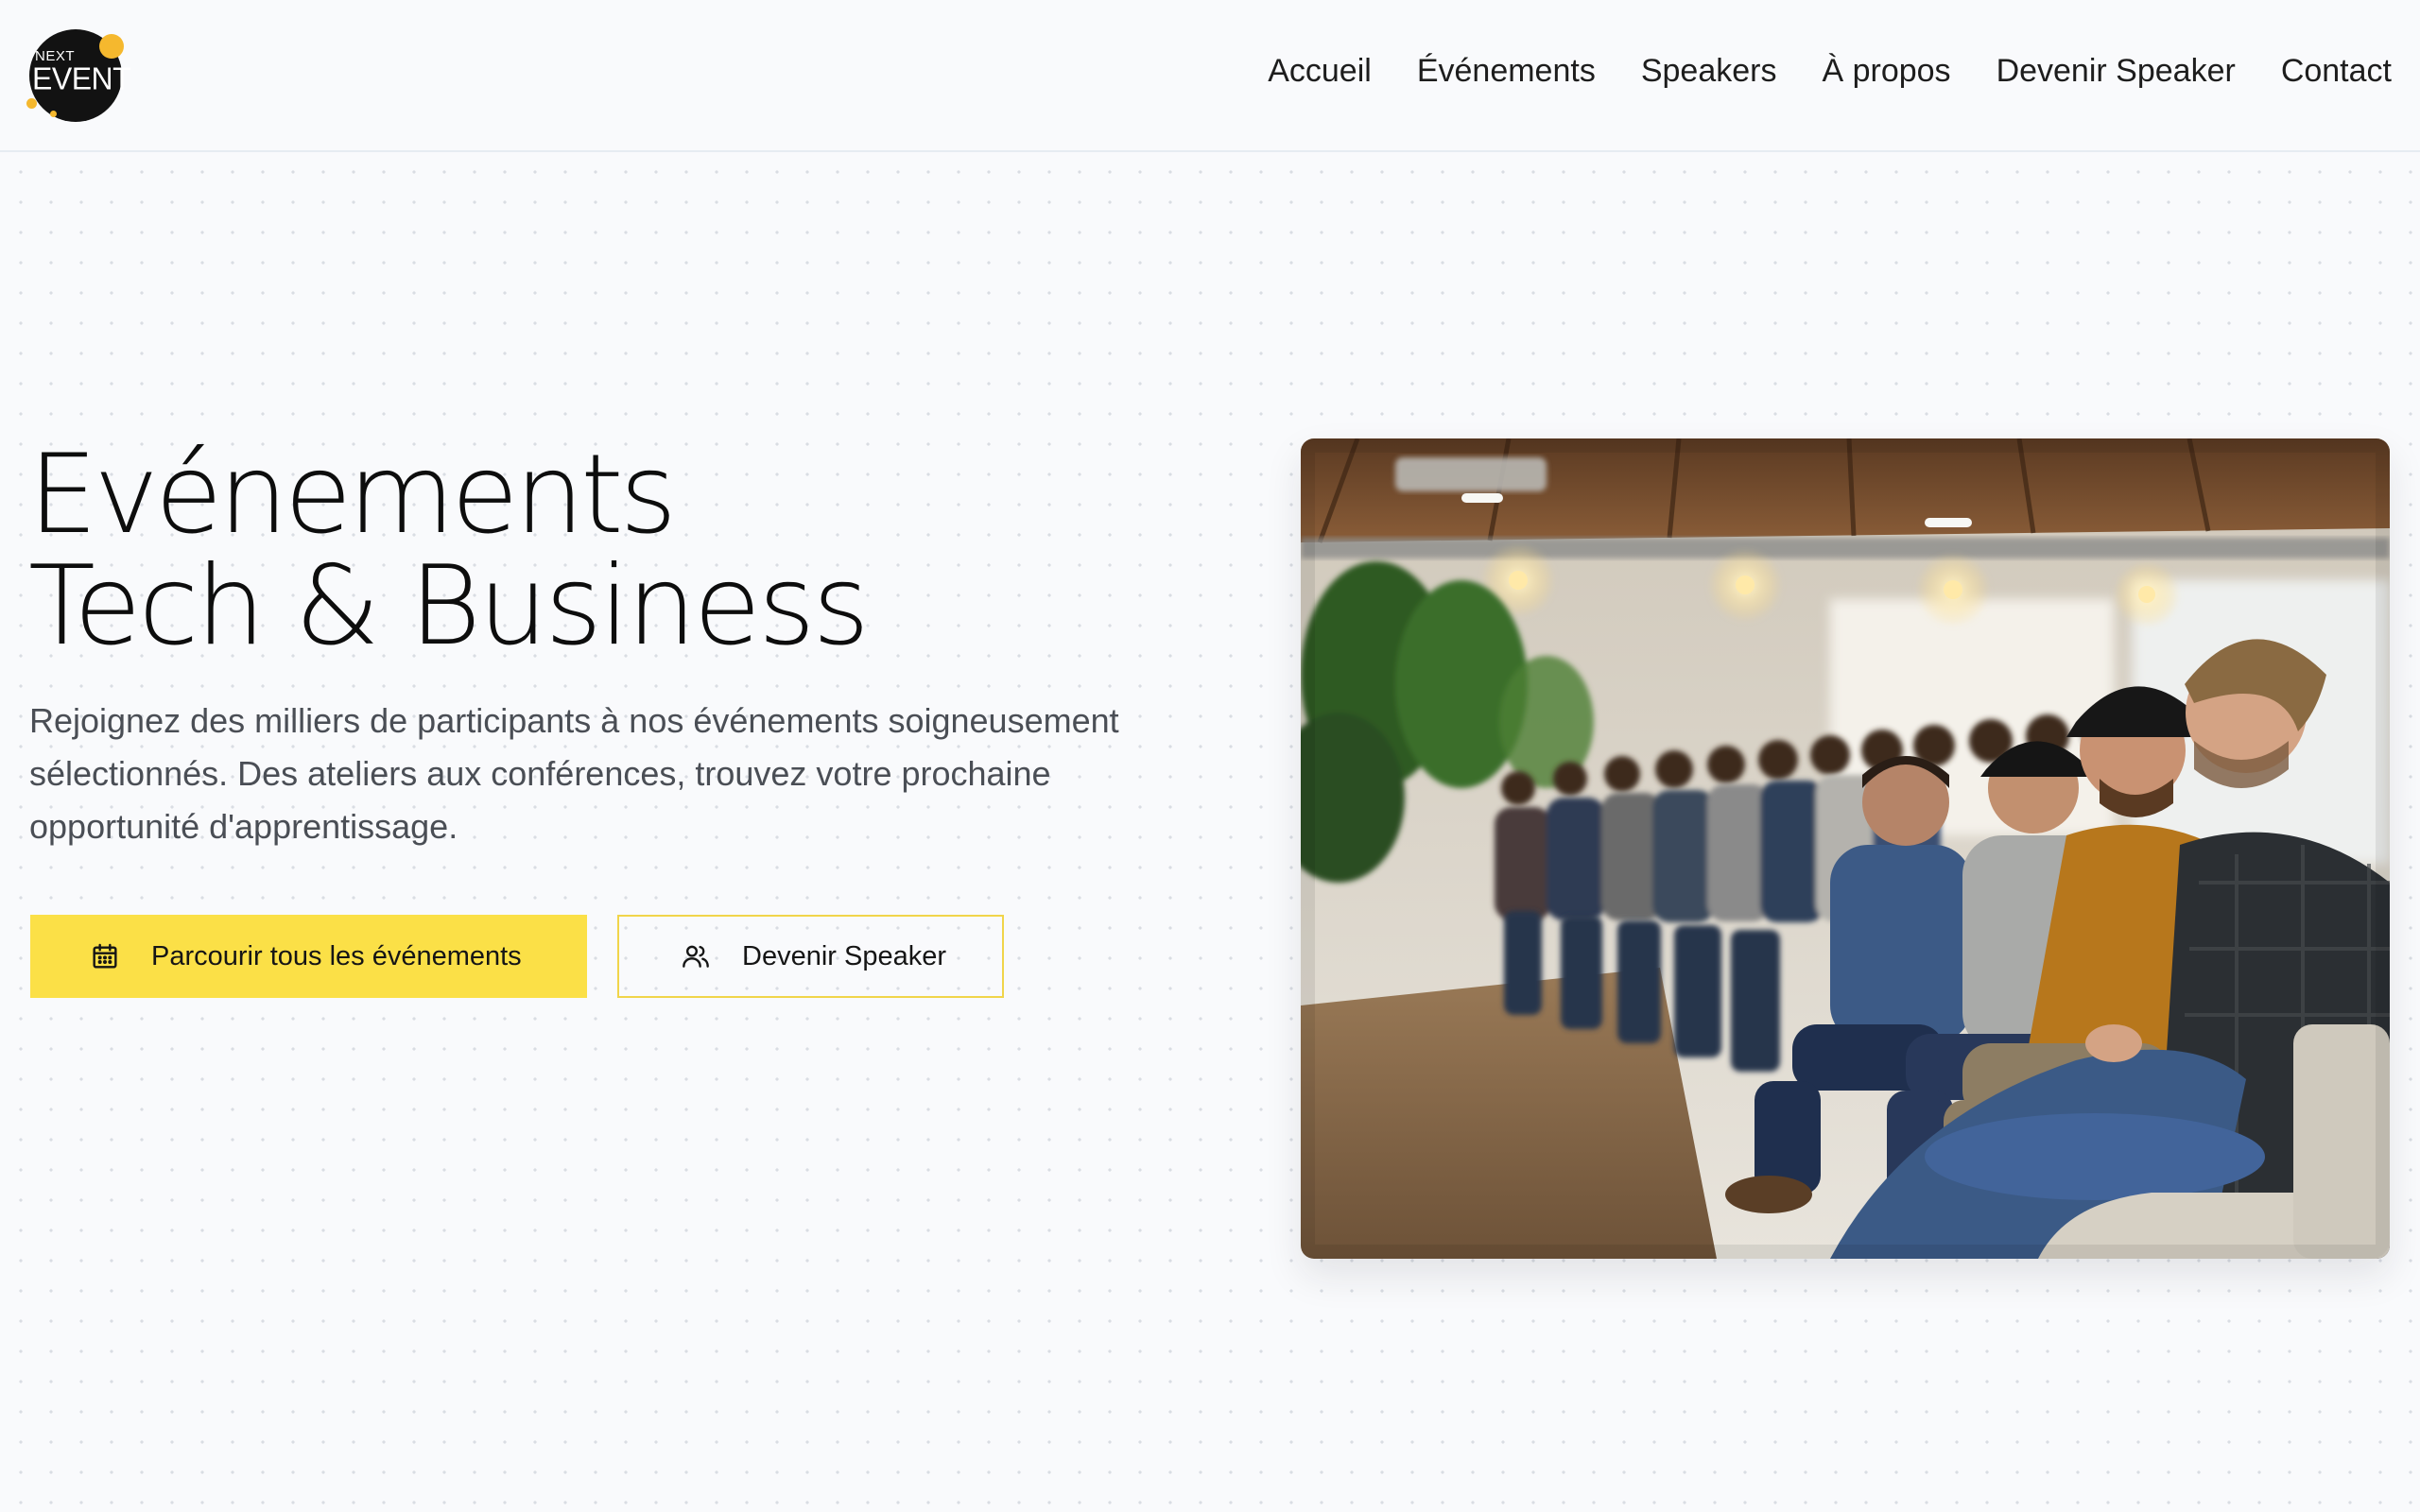 This screenshot has width=2420, height=1512. I want to click on hero-title-line-2: Tech & Business, so click(449, 606).